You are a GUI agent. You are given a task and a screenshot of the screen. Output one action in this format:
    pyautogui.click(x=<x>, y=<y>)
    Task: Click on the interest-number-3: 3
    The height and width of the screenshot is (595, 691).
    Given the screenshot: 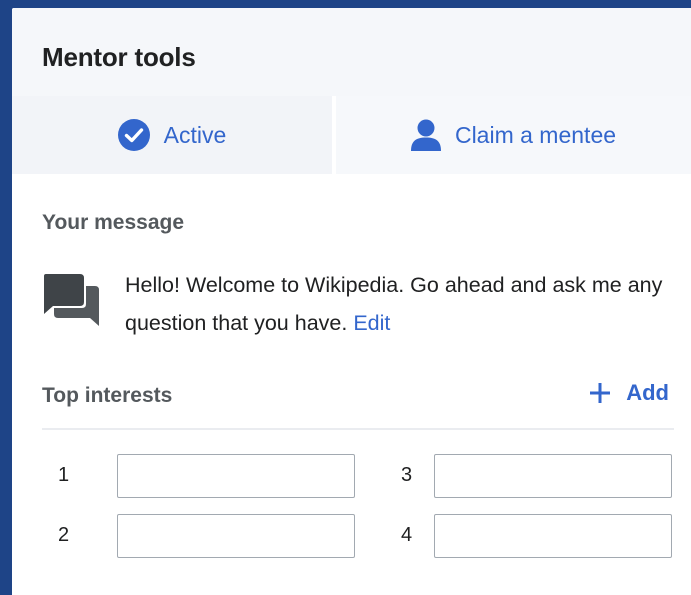 What is the action you would take?
    pyautogui.click(x=407, y=475)
    